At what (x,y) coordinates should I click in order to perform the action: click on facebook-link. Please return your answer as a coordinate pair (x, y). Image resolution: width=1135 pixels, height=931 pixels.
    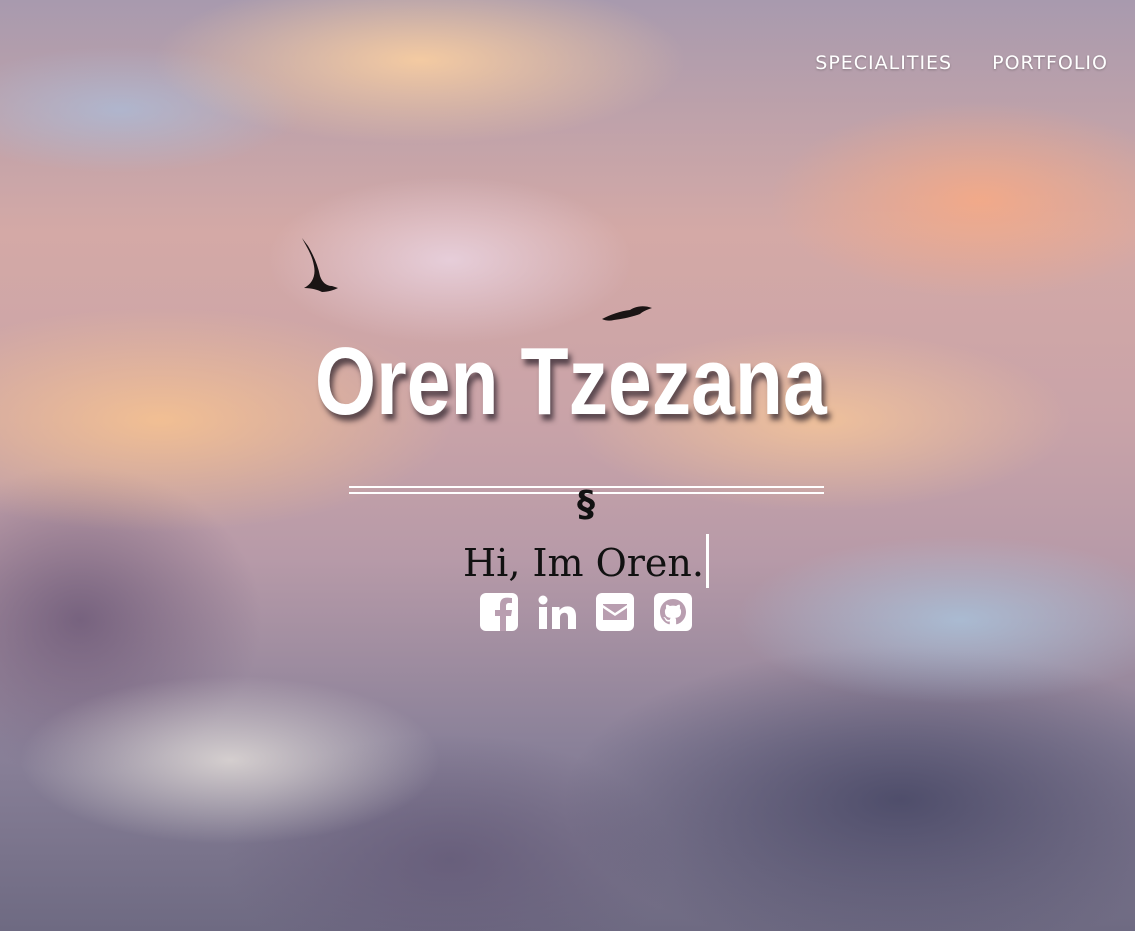
    Looking at the image, I should click on (499, 612).